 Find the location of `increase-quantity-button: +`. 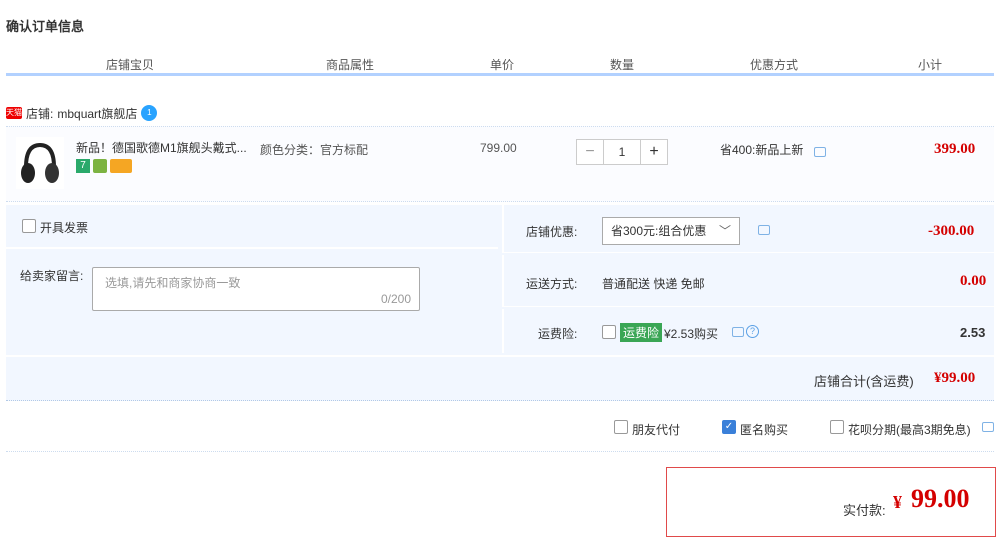

increase-quantity-button: + is located at coordinates (654, 152).